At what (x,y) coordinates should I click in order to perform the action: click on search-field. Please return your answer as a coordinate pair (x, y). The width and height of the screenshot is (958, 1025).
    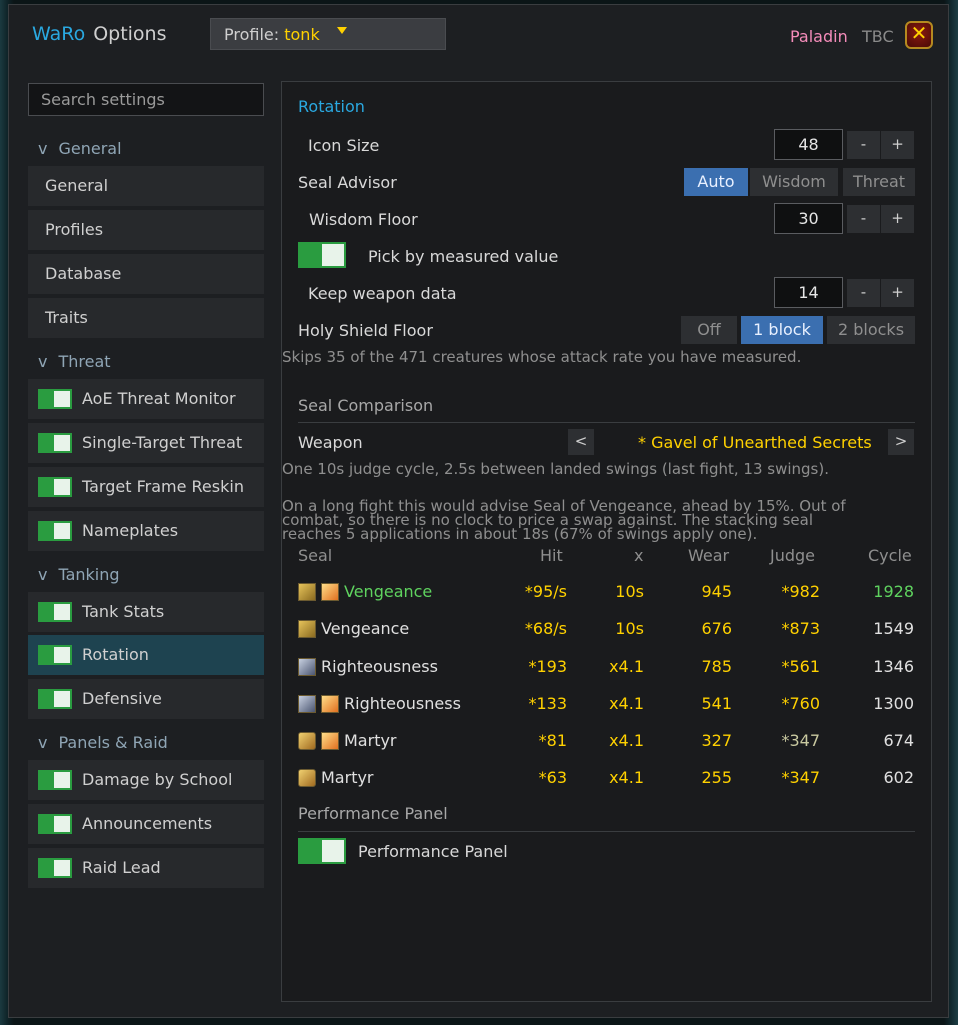
    Looking at the image, I should click on (146, 99).